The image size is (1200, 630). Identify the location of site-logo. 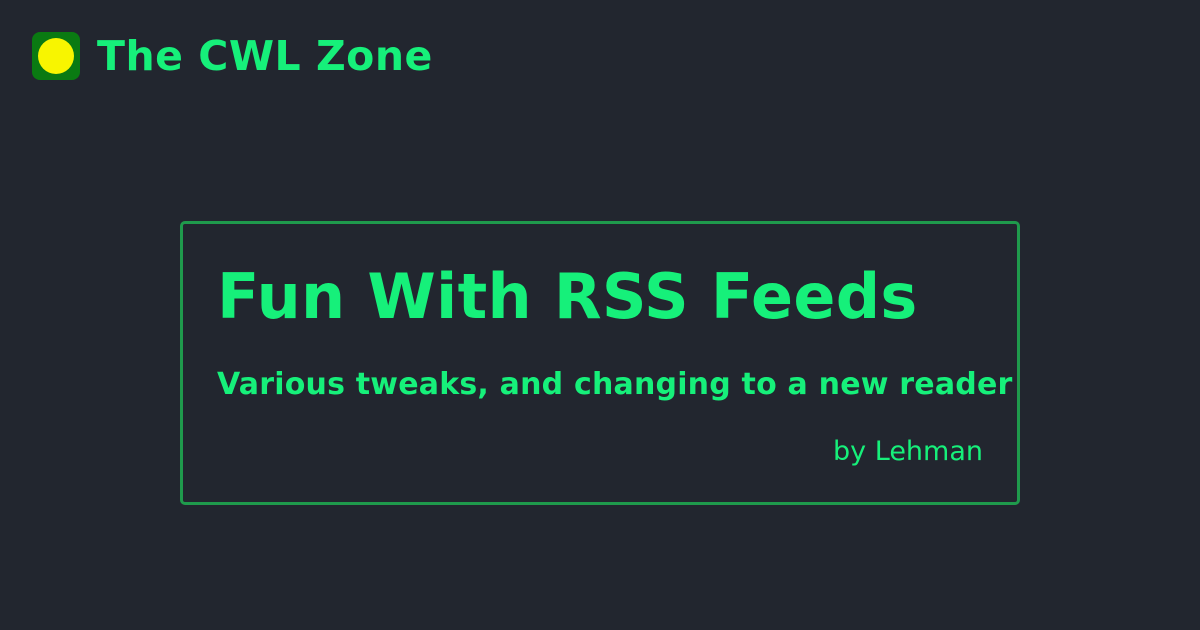
(56, 56).